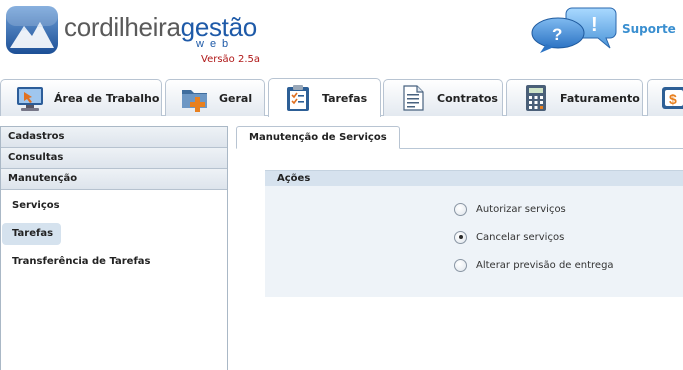 The height and width of the screenshot is (370, 683). What do you see at coordinates (230, 59) in the screenshot?
I see `version-label: Versão 2.5a` at bounding box center [230, 59].